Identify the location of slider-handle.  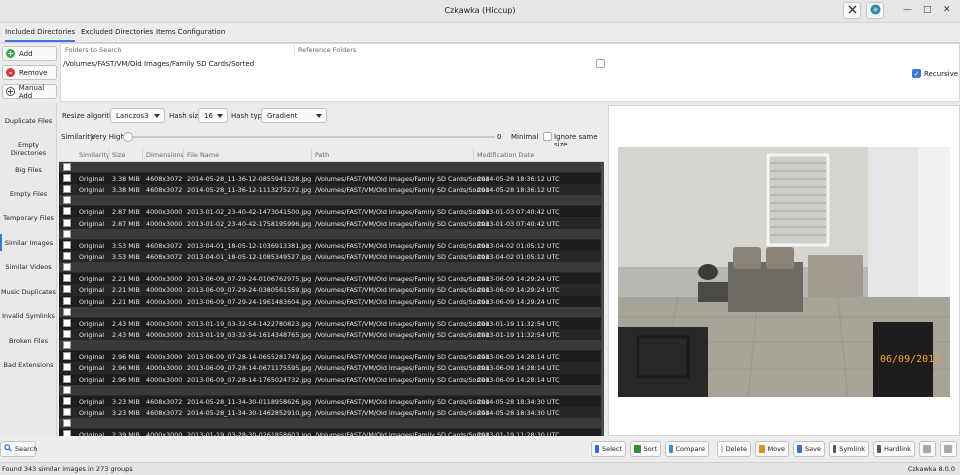
(128, 137).